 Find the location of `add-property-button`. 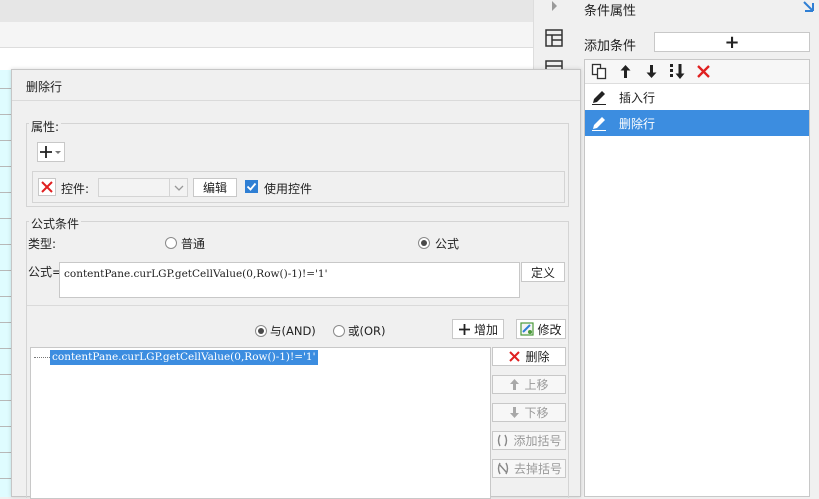

add-property-button is located at coordinates (51, 152).